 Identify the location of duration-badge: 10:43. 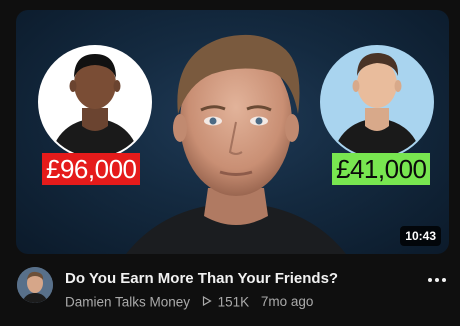
(420, 236).